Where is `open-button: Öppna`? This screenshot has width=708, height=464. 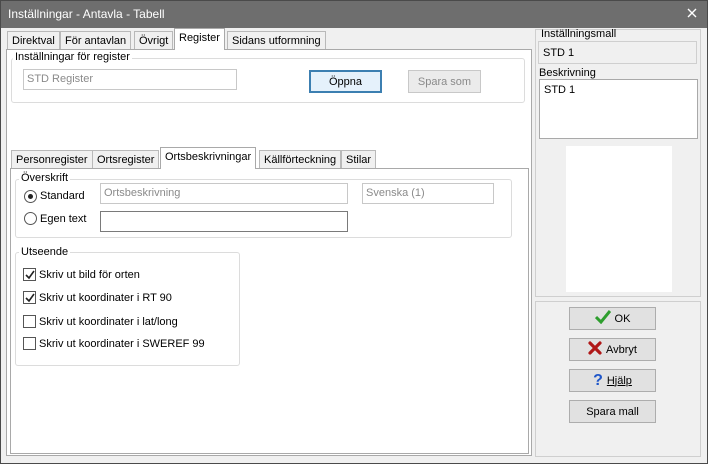 open-button: Öppna is located at coordinates (345, 81).